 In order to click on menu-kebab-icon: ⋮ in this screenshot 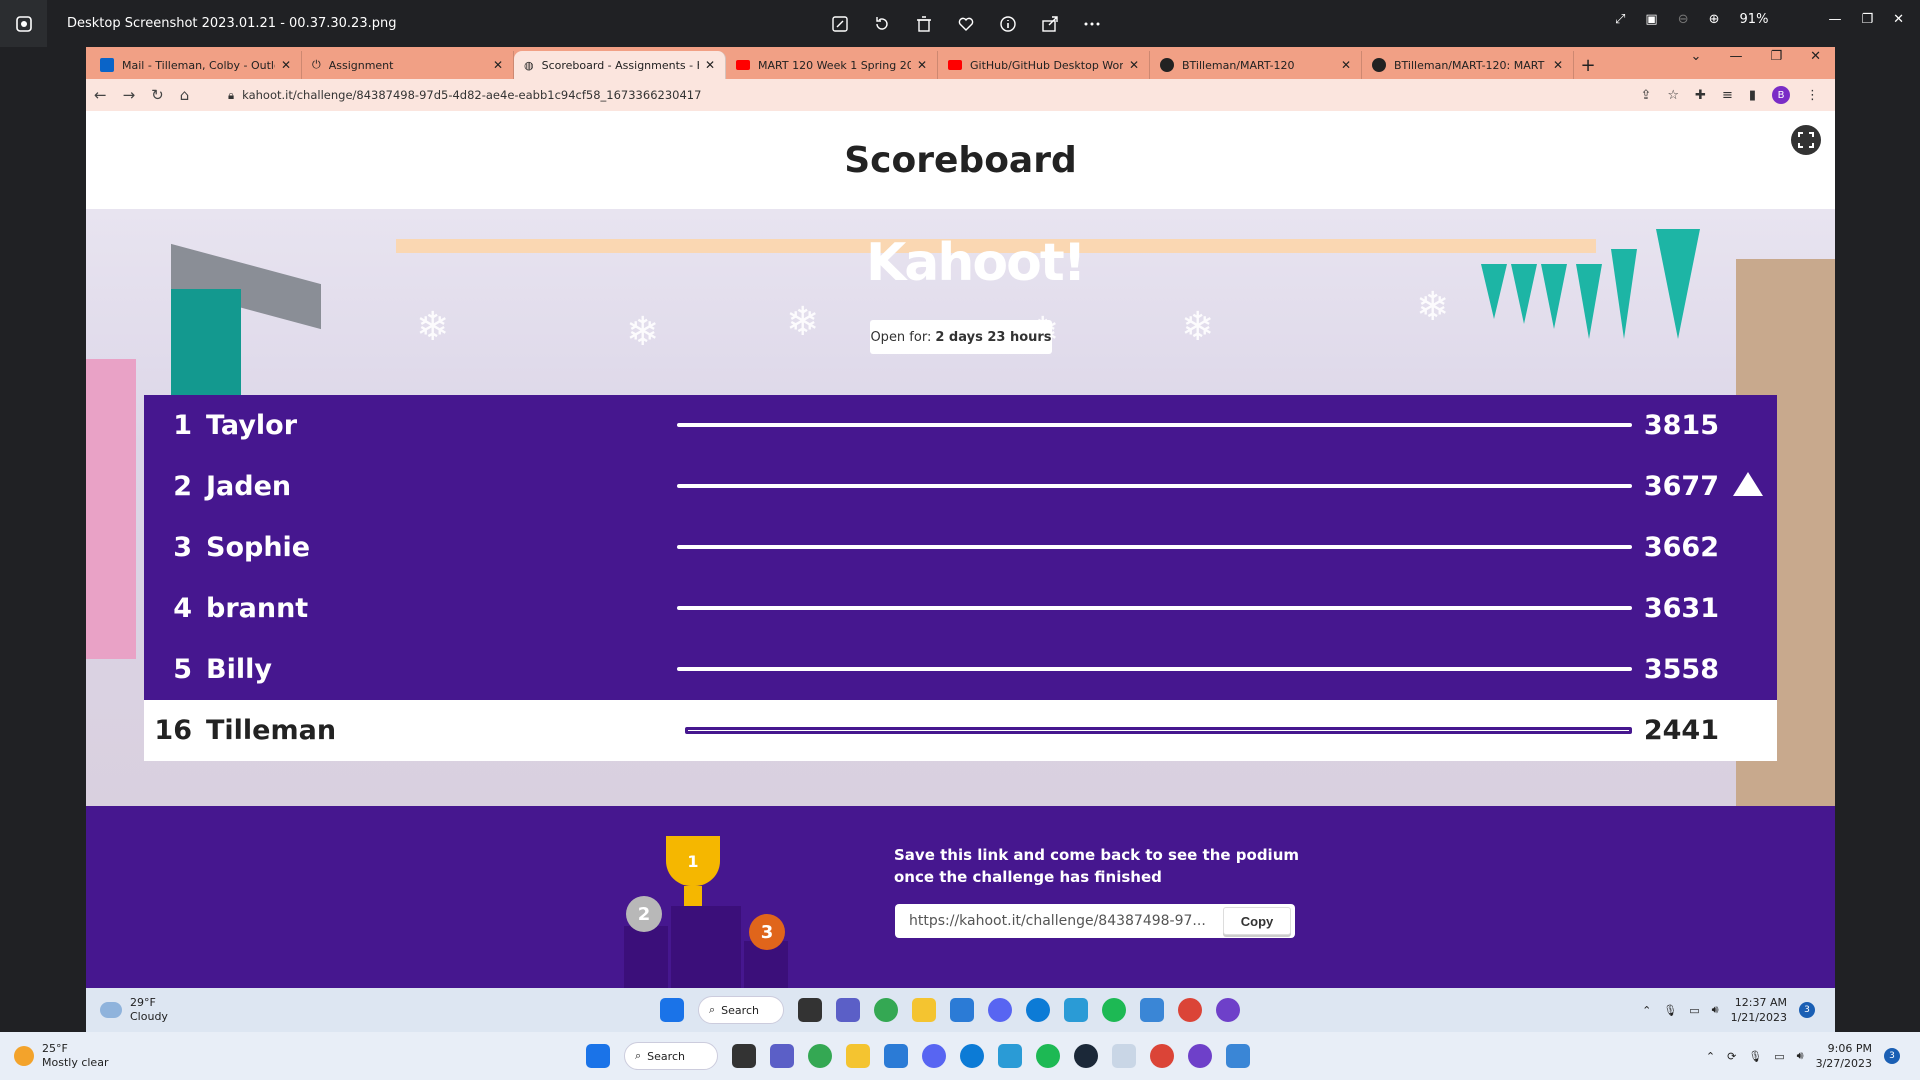, I will do `click(1812, 95)`.